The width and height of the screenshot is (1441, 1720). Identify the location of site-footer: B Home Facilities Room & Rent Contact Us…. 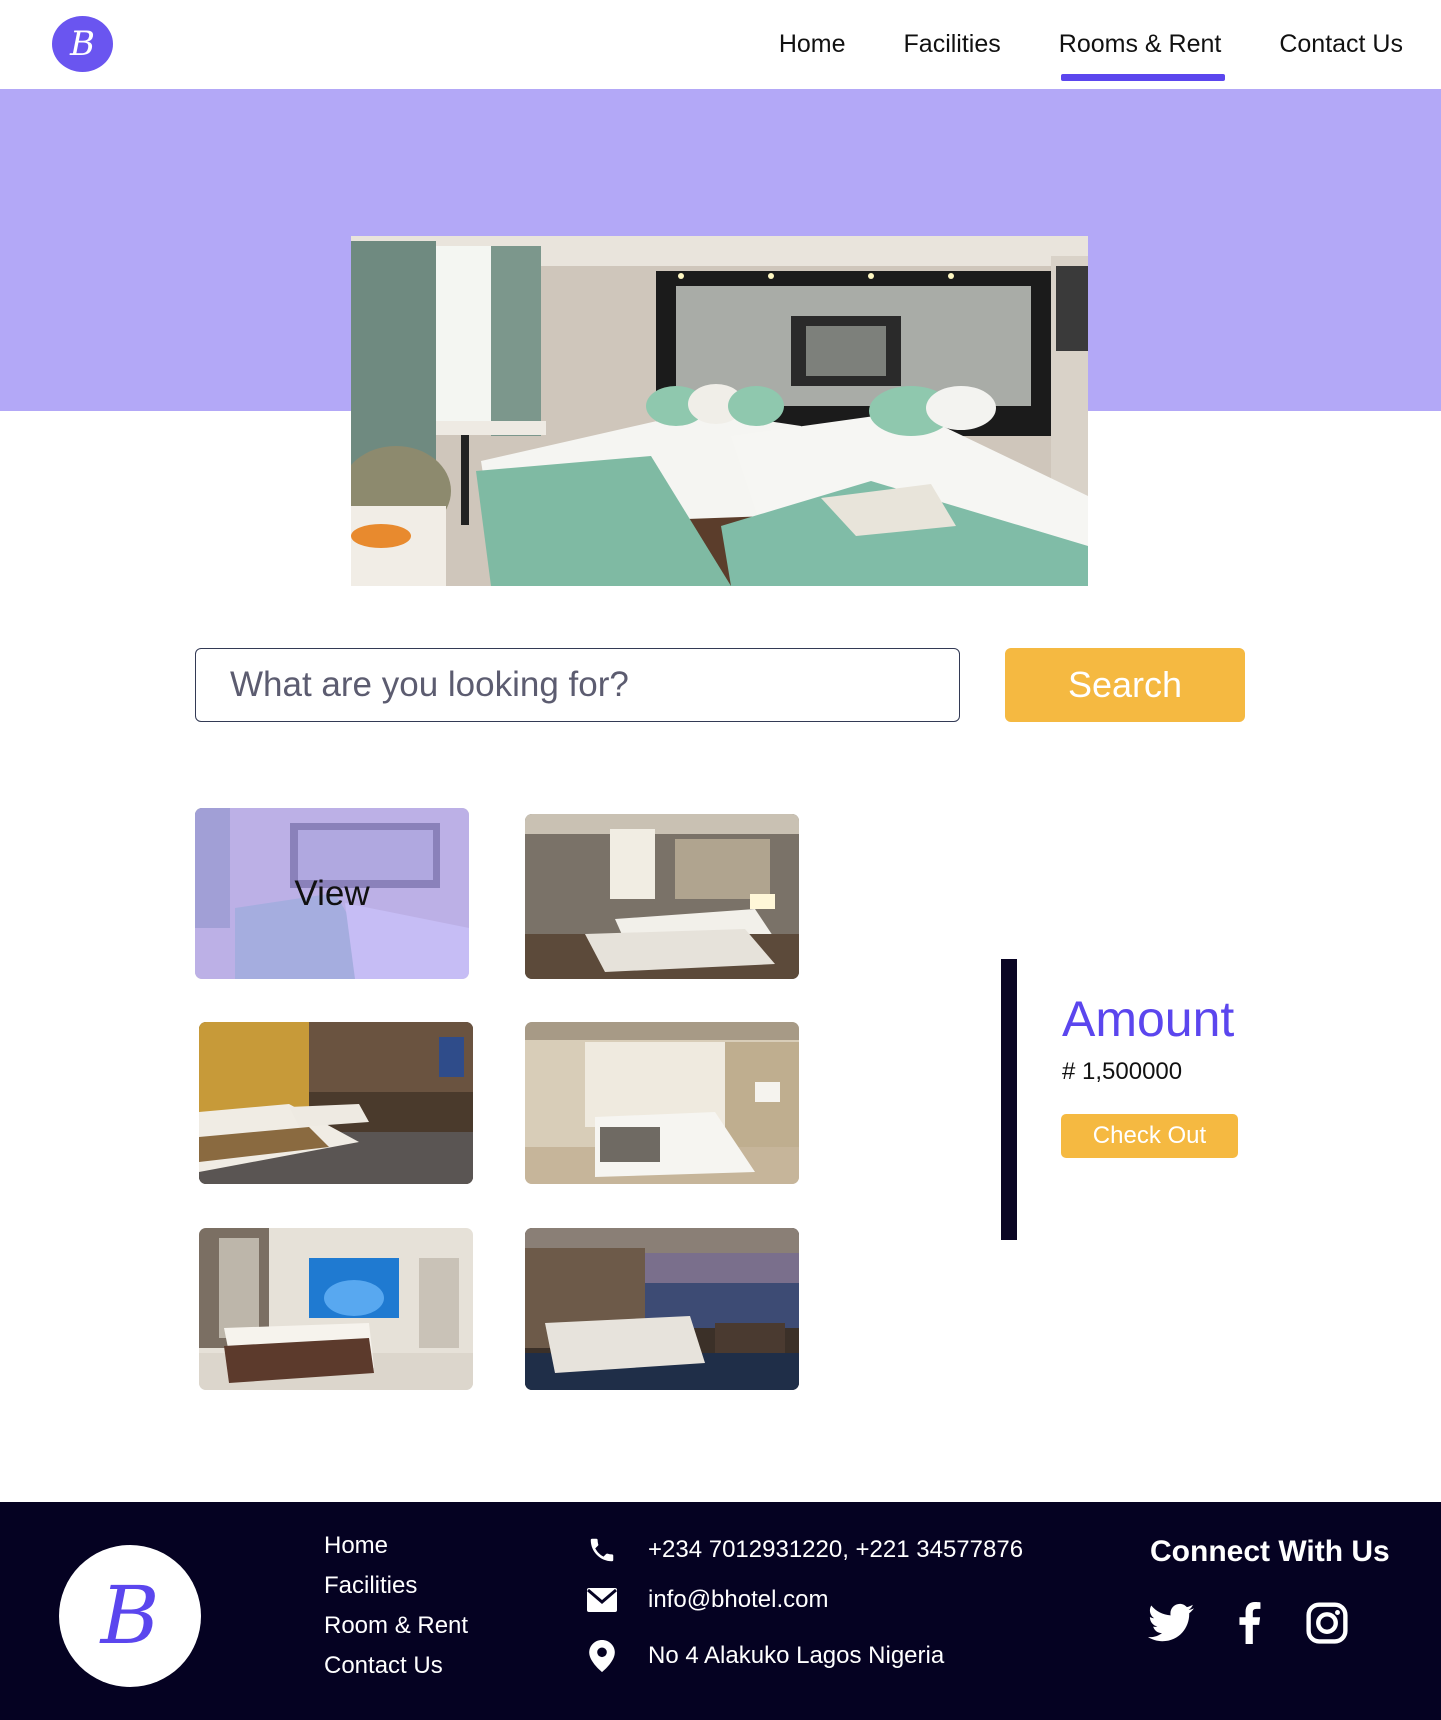
(720, 1611).